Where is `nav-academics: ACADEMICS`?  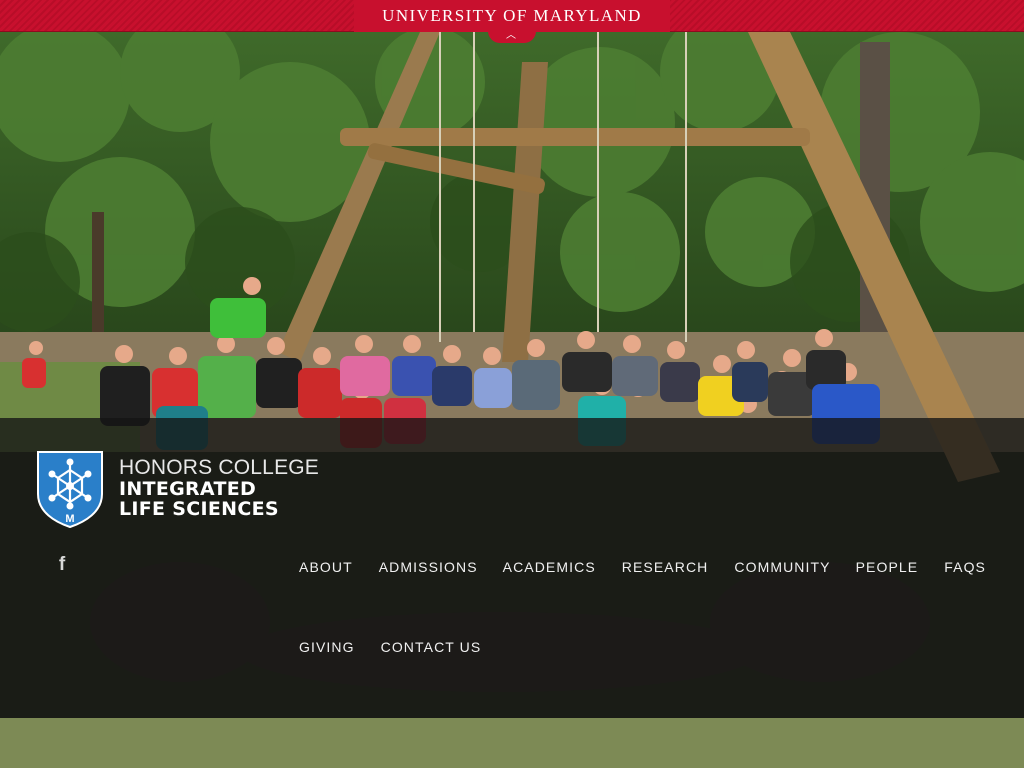 nav-academics: ACADEMICS is located at coordinates (549, 567).